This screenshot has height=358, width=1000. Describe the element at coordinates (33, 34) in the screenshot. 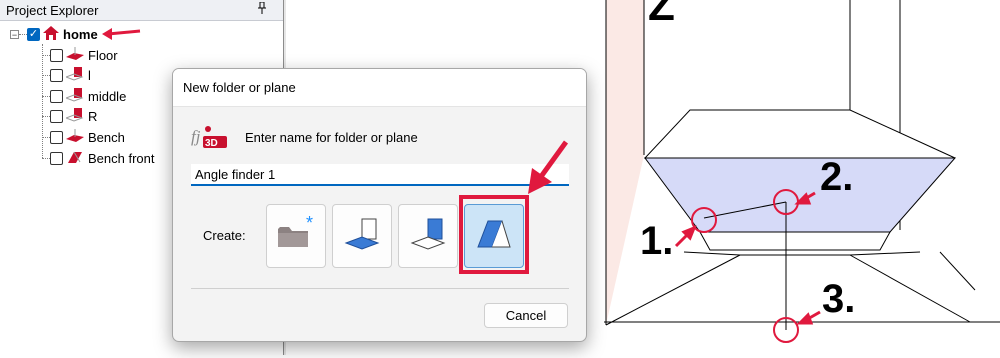

I see `root-checkbox: ✓` at that location.